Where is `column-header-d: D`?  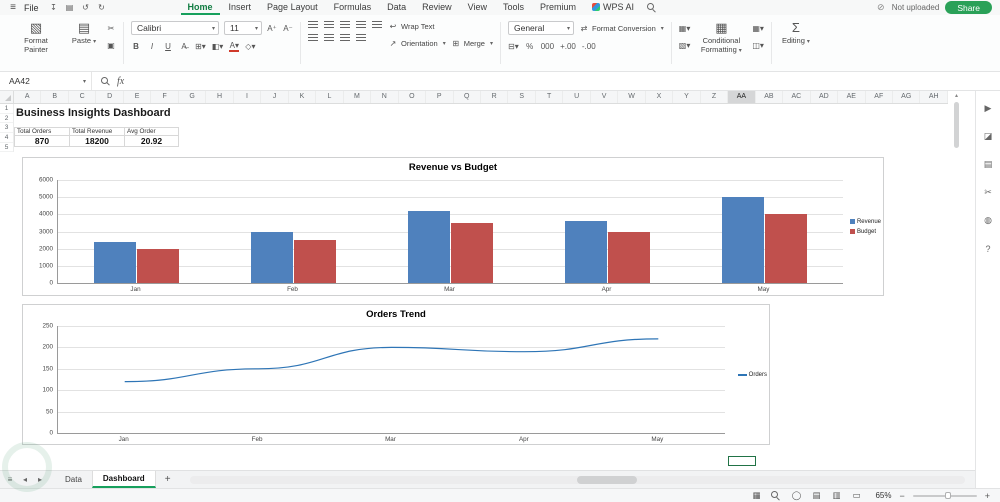
column-header-d: D is located at coordinates (110, 97).